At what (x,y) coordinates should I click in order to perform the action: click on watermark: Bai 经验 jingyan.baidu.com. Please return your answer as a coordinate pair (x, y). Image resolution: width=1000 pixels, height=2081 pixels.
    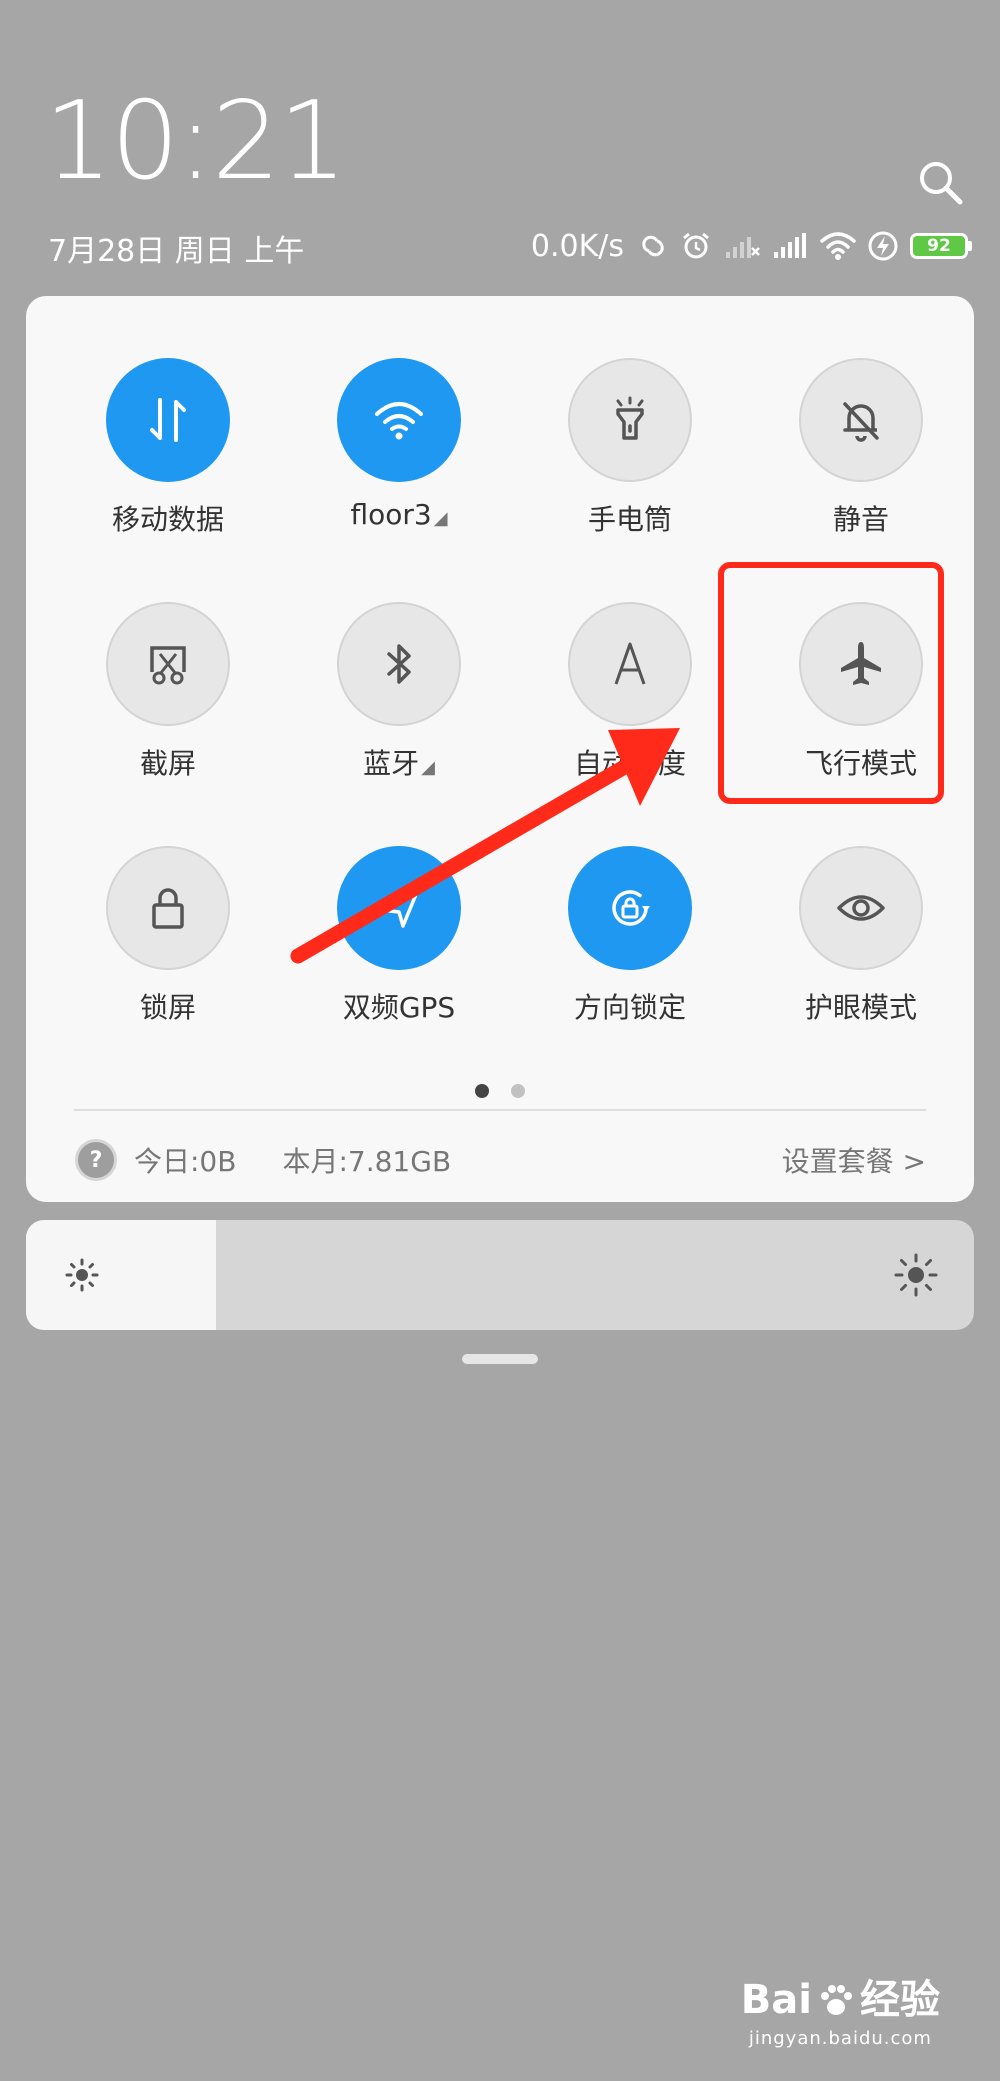
    Looking at the image, I should click on (840, 2013).